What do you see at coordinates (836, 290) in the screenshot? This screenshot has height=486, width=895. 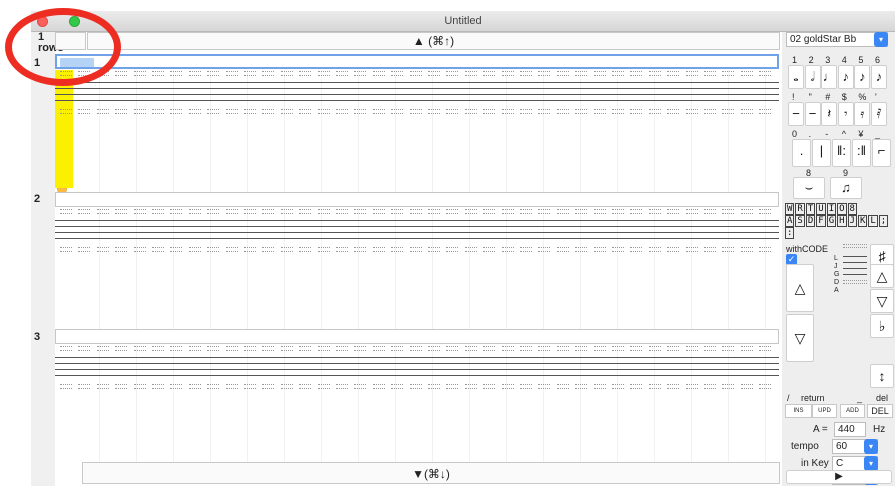 I see `string-label: A` at bounding box center [836, 290].